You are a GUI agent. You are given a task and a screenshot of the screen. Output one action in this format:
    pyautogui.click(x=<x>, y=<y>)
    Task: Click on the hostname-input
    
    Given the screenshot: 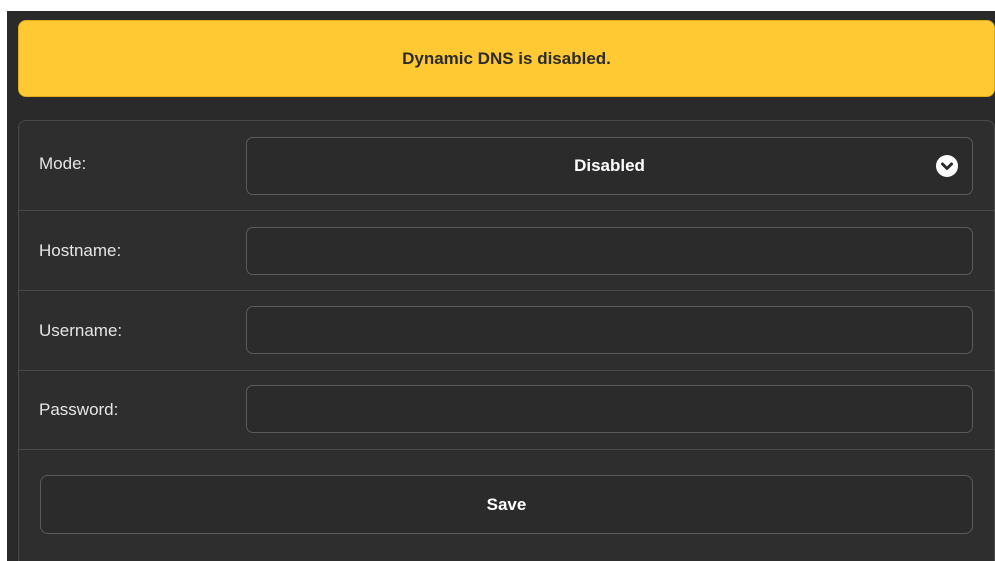 What is the action you would take?
    pyautogui.click(x=609, y=251)
    